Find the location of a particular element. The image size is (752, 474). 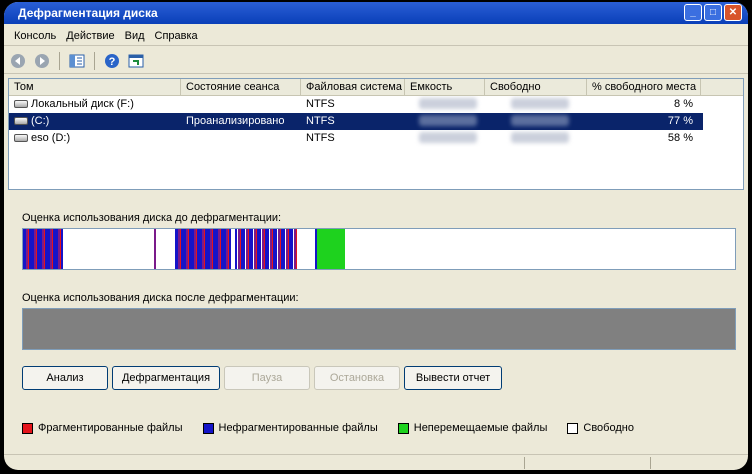

view-report-button: Вывести отчет is located at coordinates (453, 378).